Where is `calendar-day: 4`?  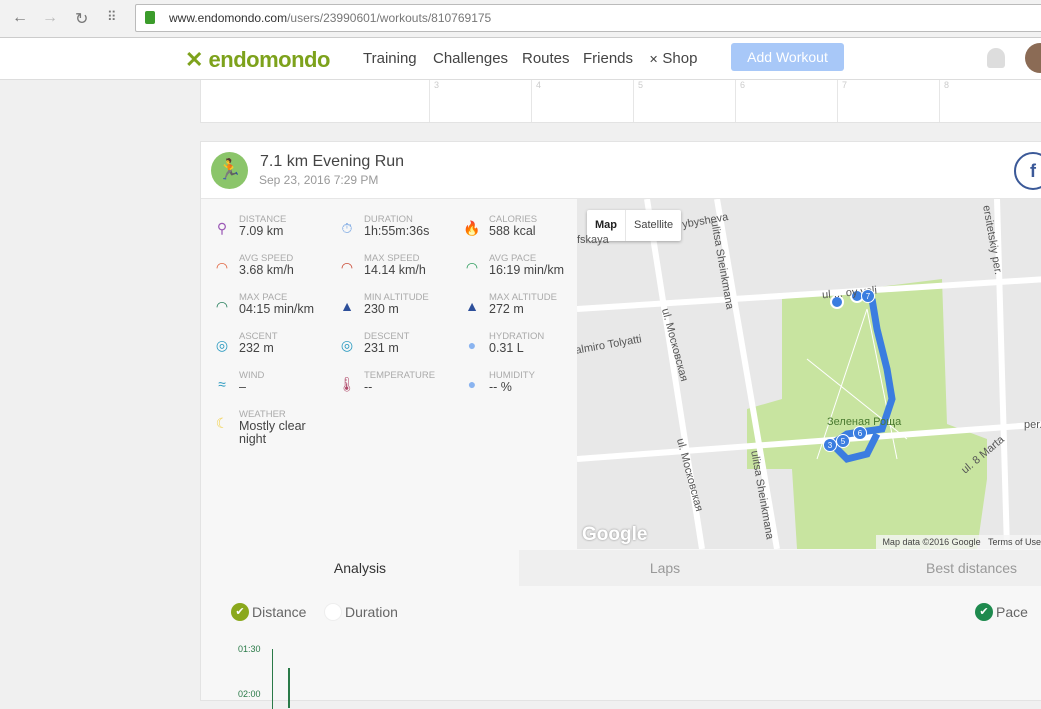
calendar-day: 4 is located at coordinates (582, 101).